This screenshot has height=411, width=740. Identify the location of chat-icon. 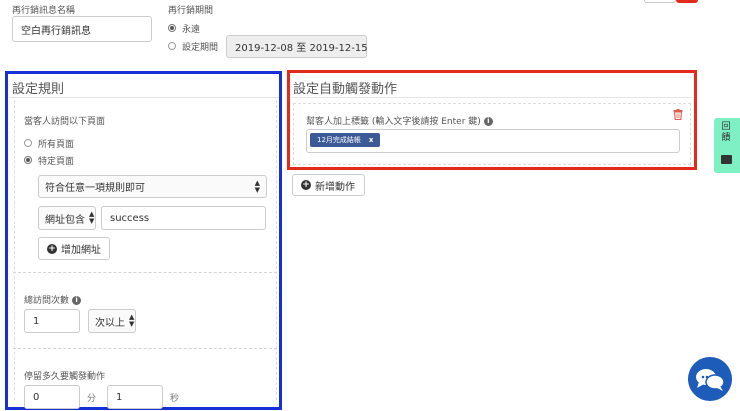
(710, 380).